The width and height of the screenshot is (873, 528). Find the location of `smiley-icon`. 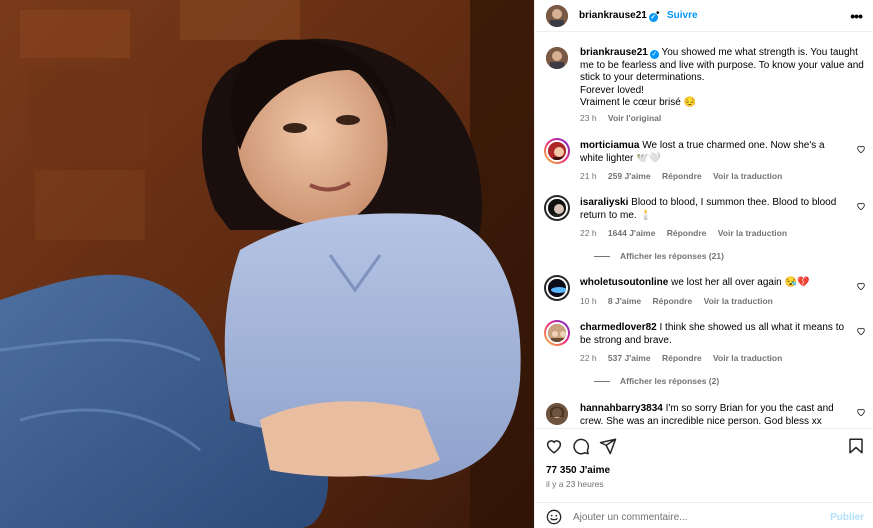

smiley-icon is located at coordinates (554, 517).